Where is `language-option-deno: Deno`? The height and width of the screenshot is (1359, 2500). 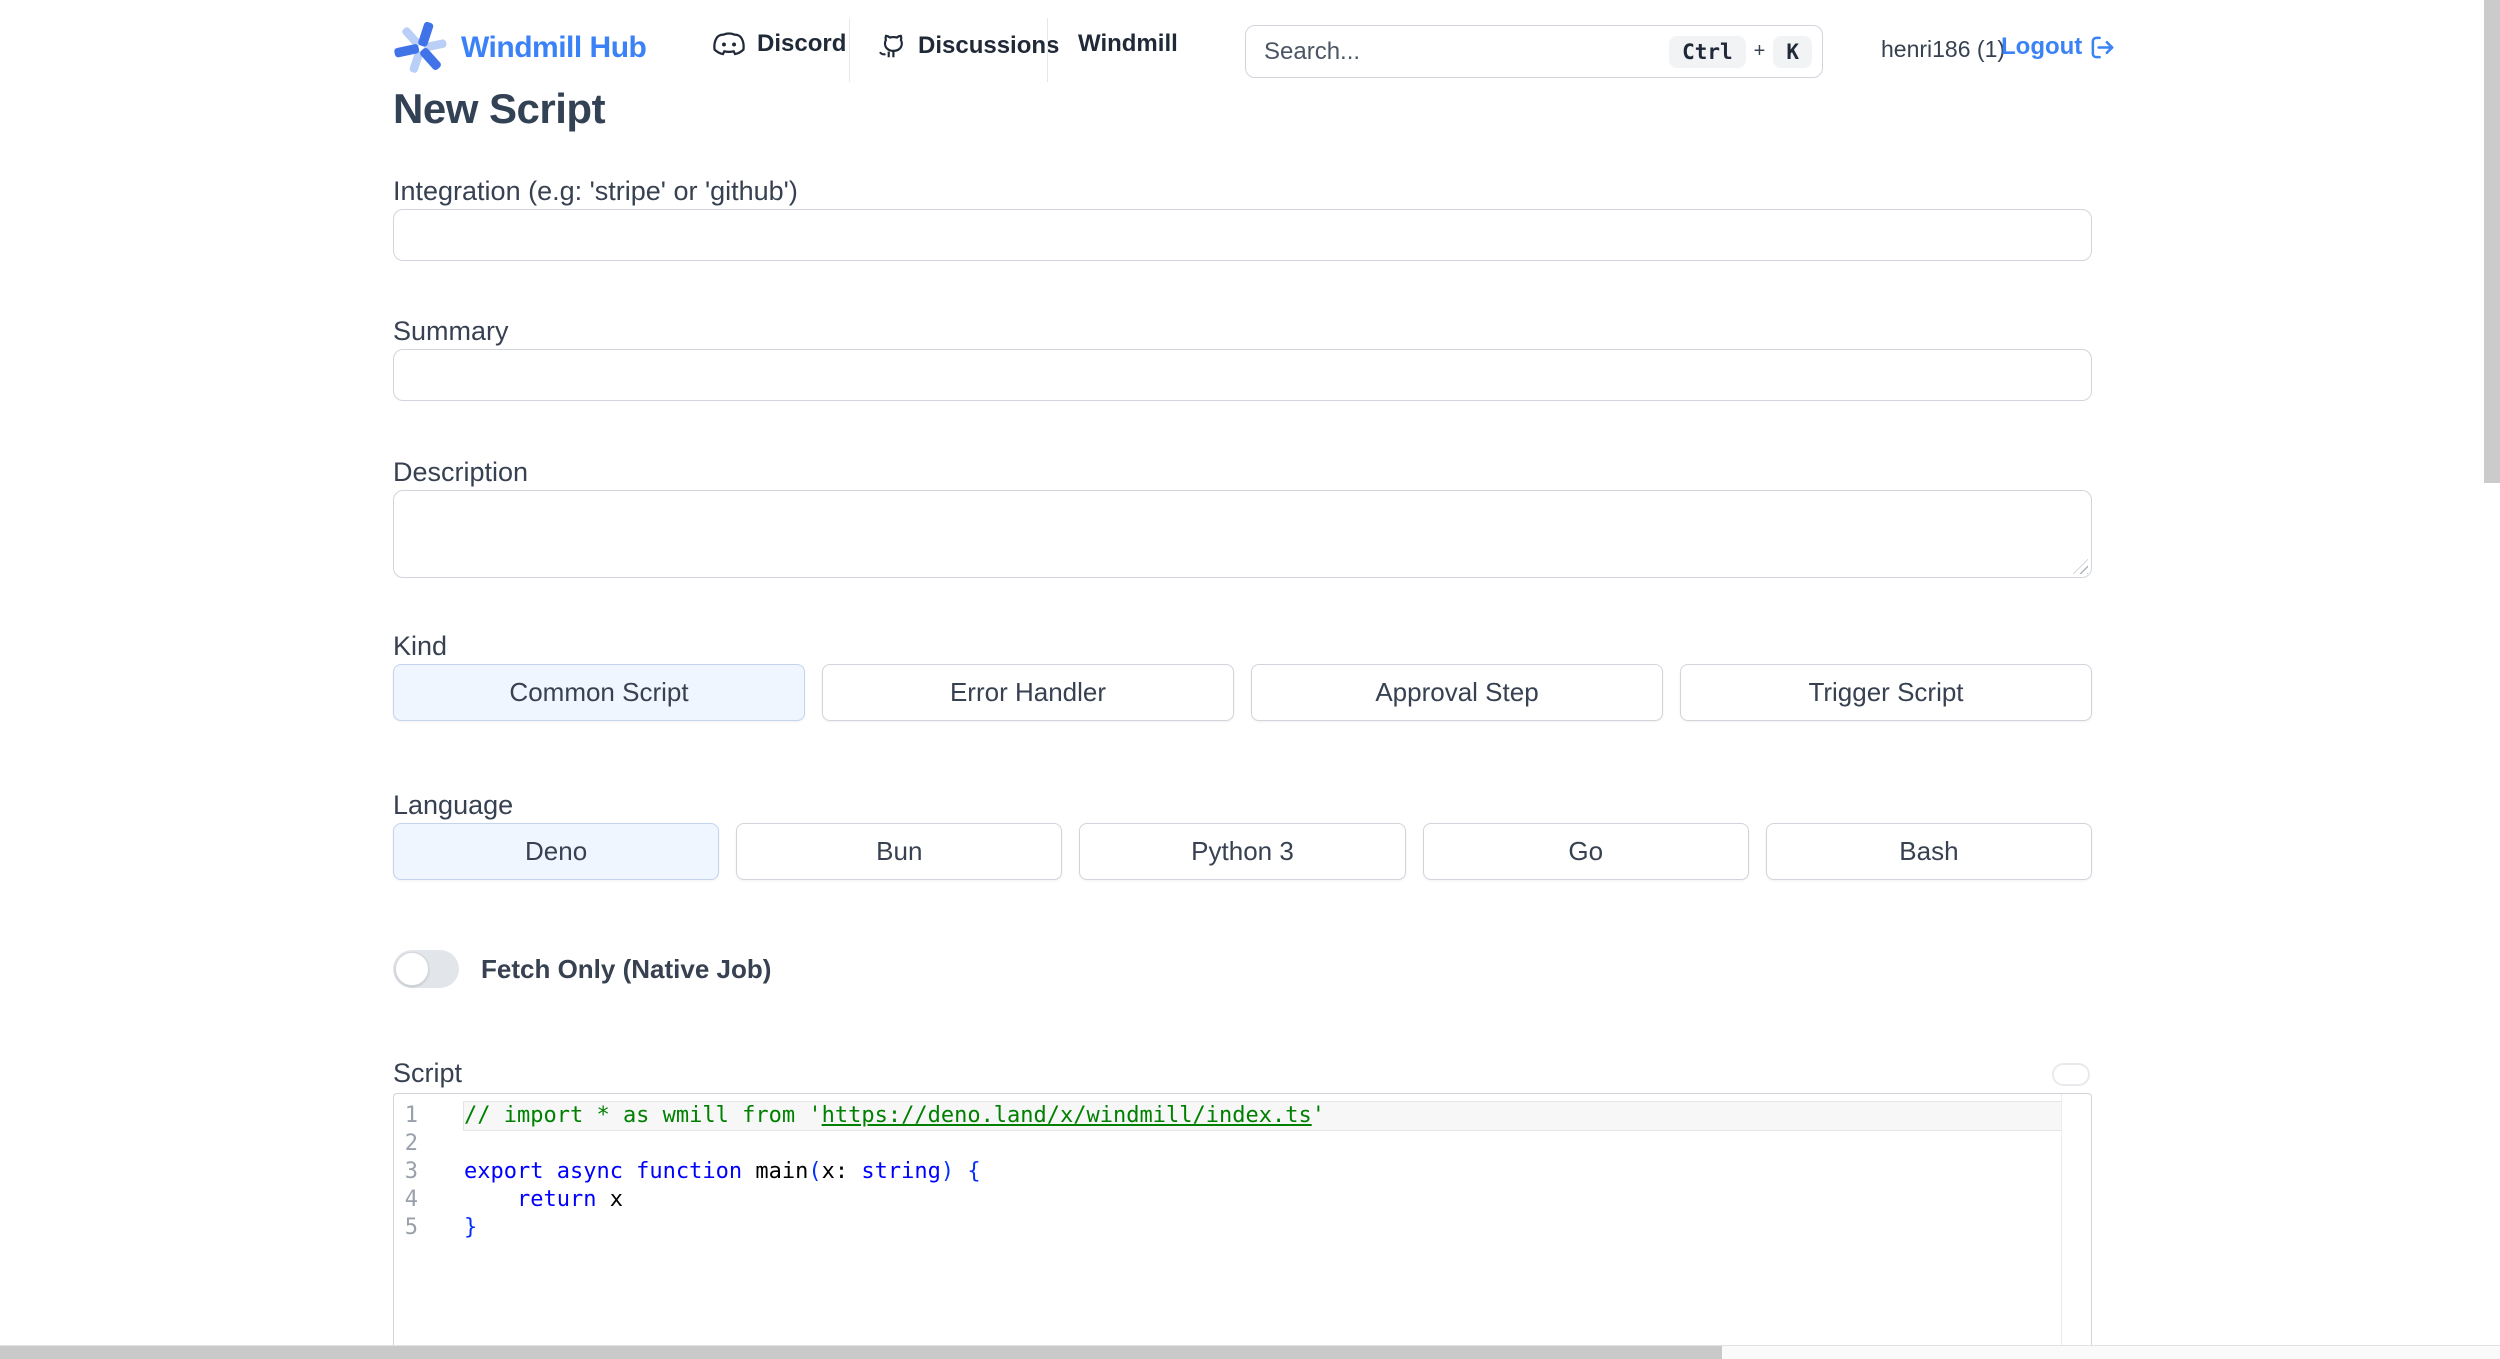
language-option-deno: Deno is located at coordinates (556, 851).